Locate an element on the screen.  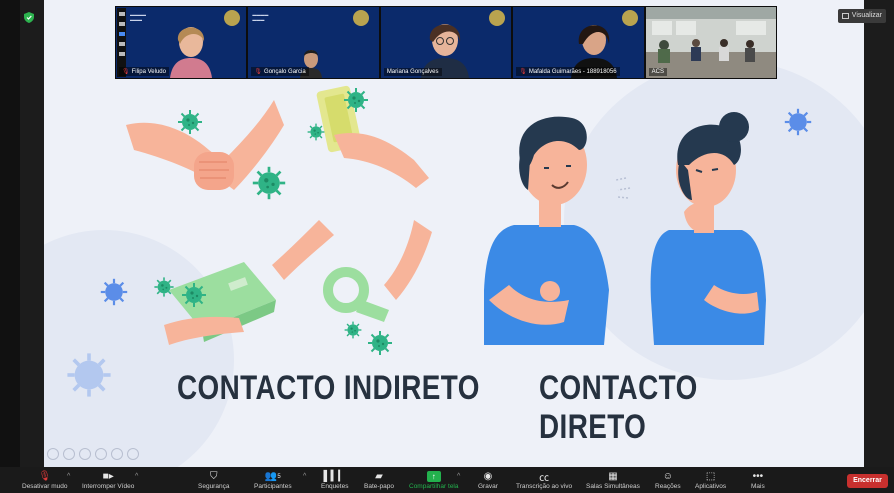
closed-caption-icon: ㏄ is located at coordinates (544, 478).